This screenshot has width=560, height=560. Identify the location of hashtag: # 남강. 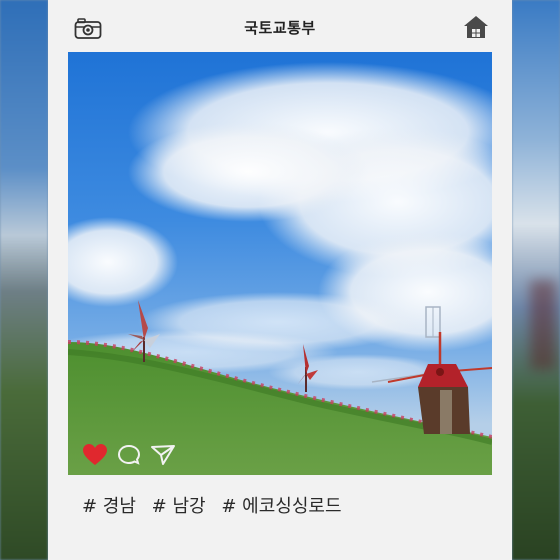
(179, 506).